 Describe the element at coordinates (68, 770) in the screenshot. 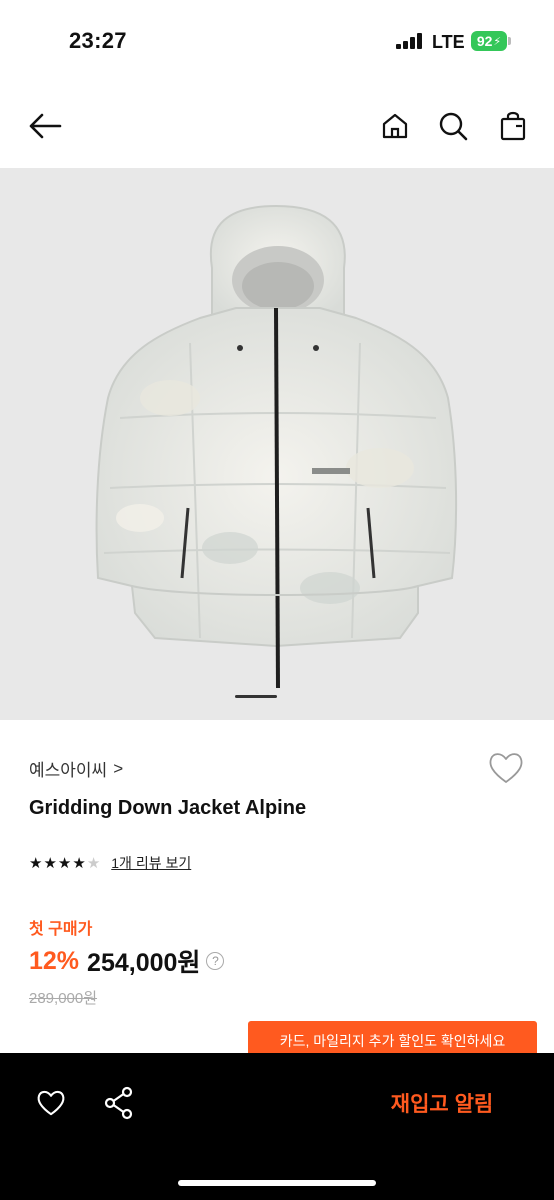

I see `brand-name: 예스아이씨` at that location.